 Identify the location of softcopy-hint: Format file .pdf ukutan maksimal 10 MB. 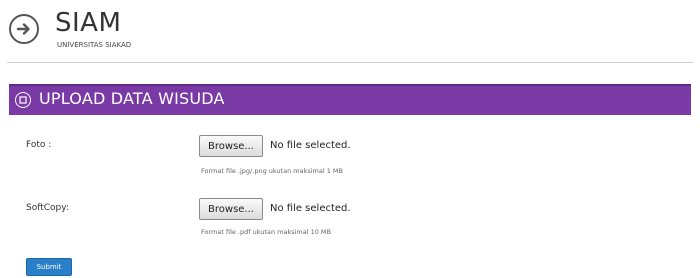
(266, 232).